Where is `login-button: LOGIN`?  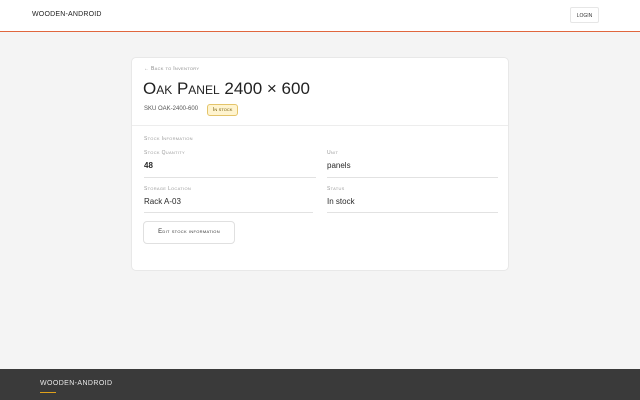
login-button: LOGIN is located at coordinates (584, 15).